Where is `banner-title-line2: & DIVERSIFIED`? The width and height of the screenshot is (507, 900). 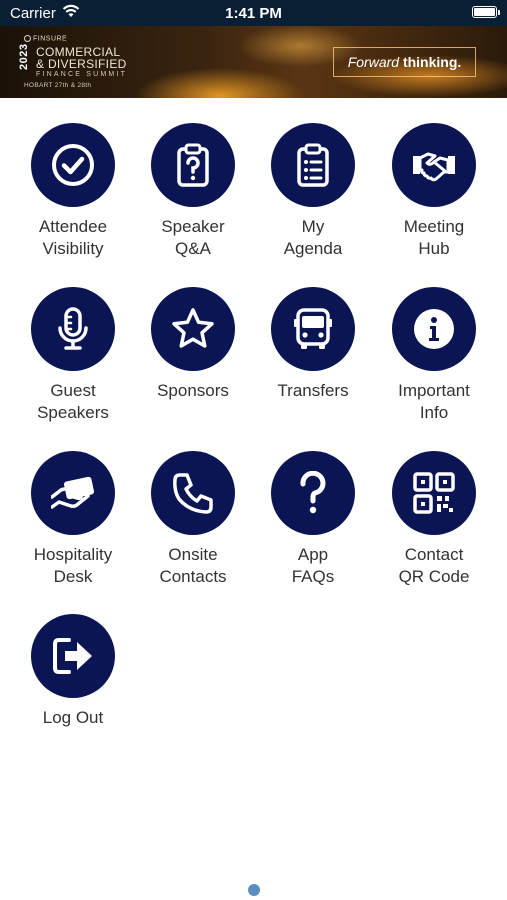
banner-title-line2: & DIVERSIFIED is located at coordinates (81, 64).